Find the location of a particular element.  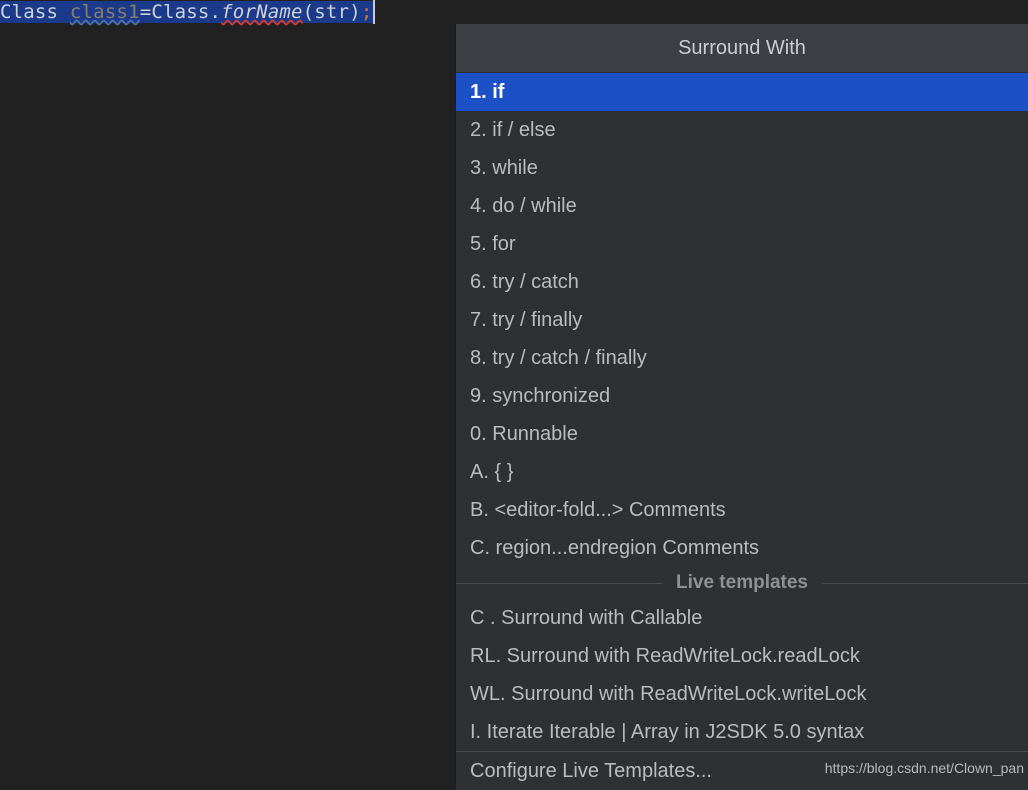

surround-option-row: 8. try / catch / finally is located at coordinates (742, 358).